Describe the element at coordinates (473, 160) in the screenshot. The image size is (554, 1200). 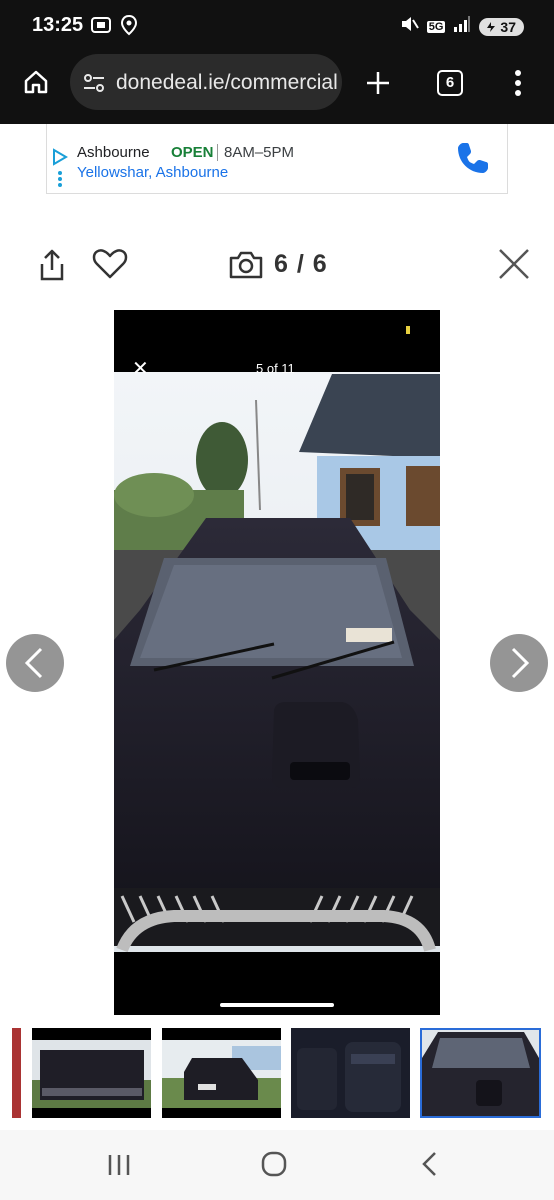
I see `phone-icon` at that location.